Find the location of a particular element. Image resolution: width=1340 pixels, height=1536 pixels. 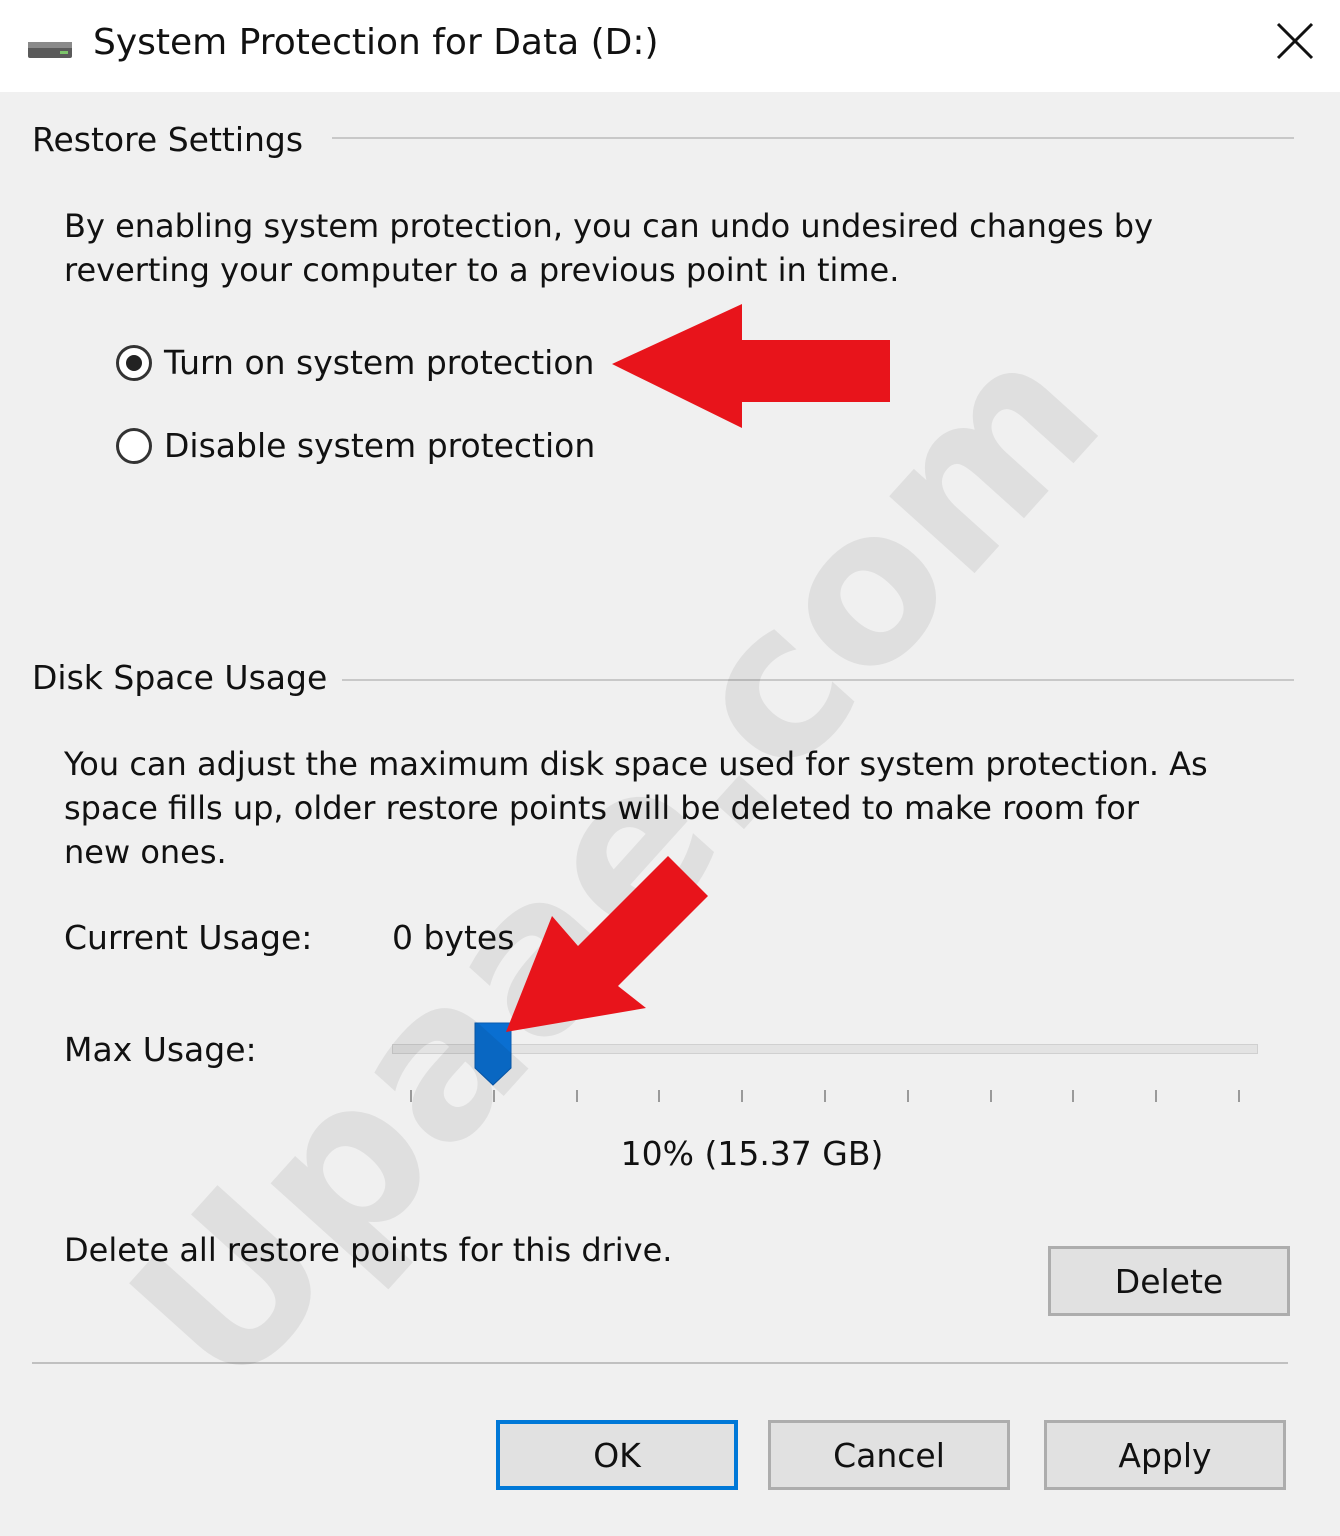

radio-button-unchecked is located at coordinates (134, 446).